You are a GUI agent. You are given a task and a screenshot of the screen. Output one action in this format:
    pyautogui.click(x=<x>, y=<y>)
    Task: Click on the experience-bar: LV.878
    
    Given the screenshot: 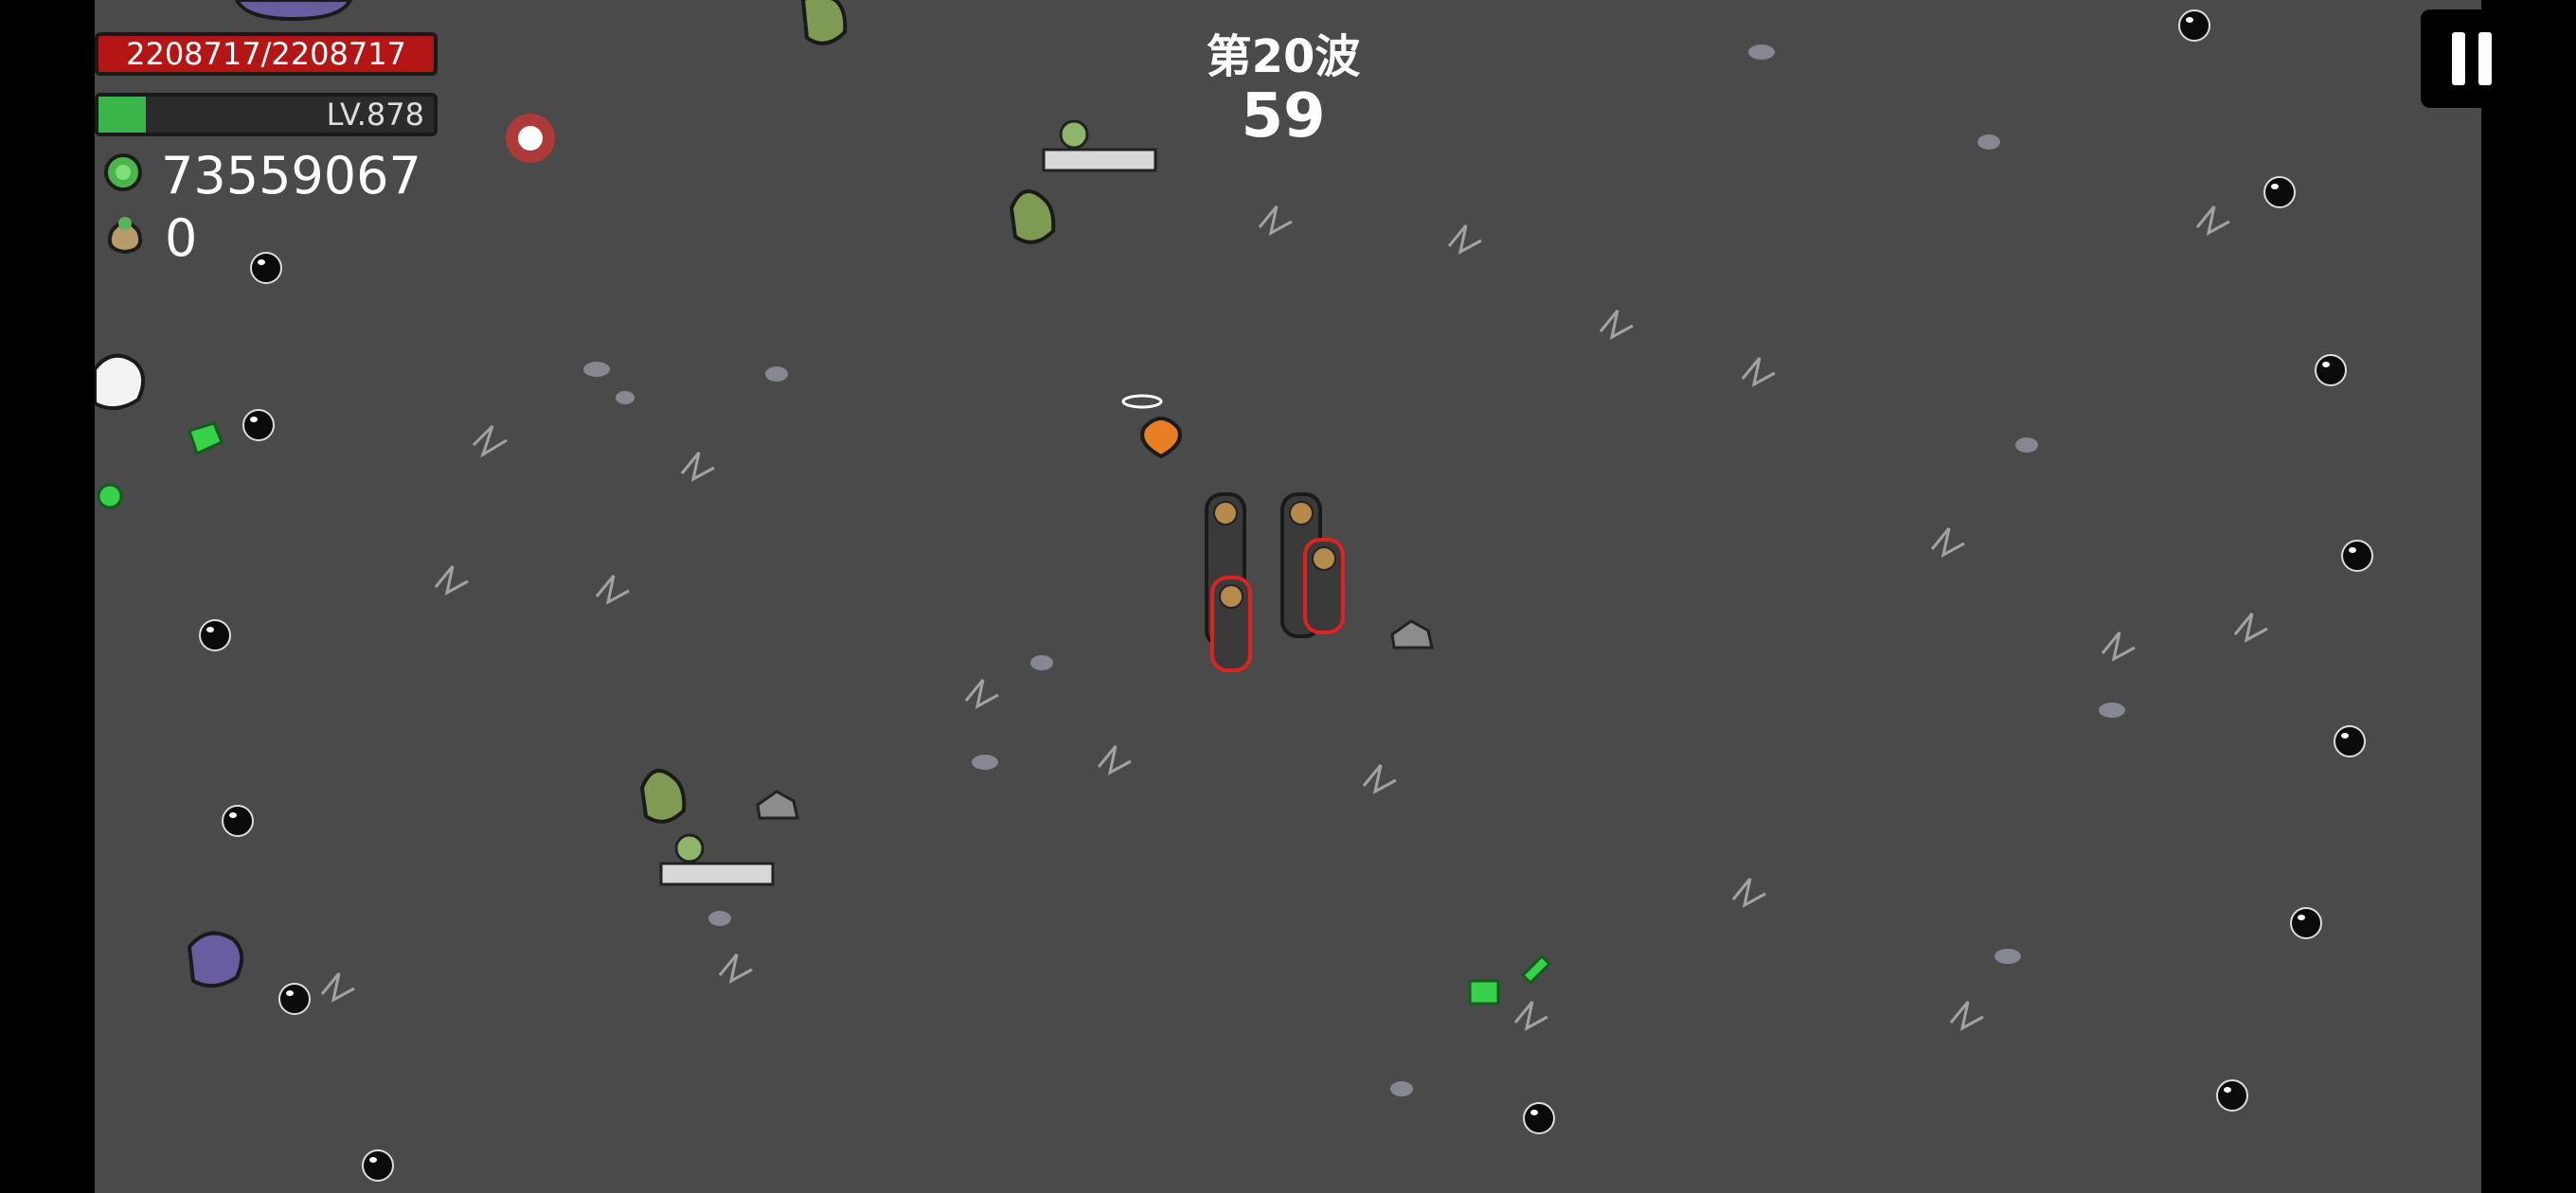 What is the action you would take?
    pyautogui.click(x=266, y=114)
    